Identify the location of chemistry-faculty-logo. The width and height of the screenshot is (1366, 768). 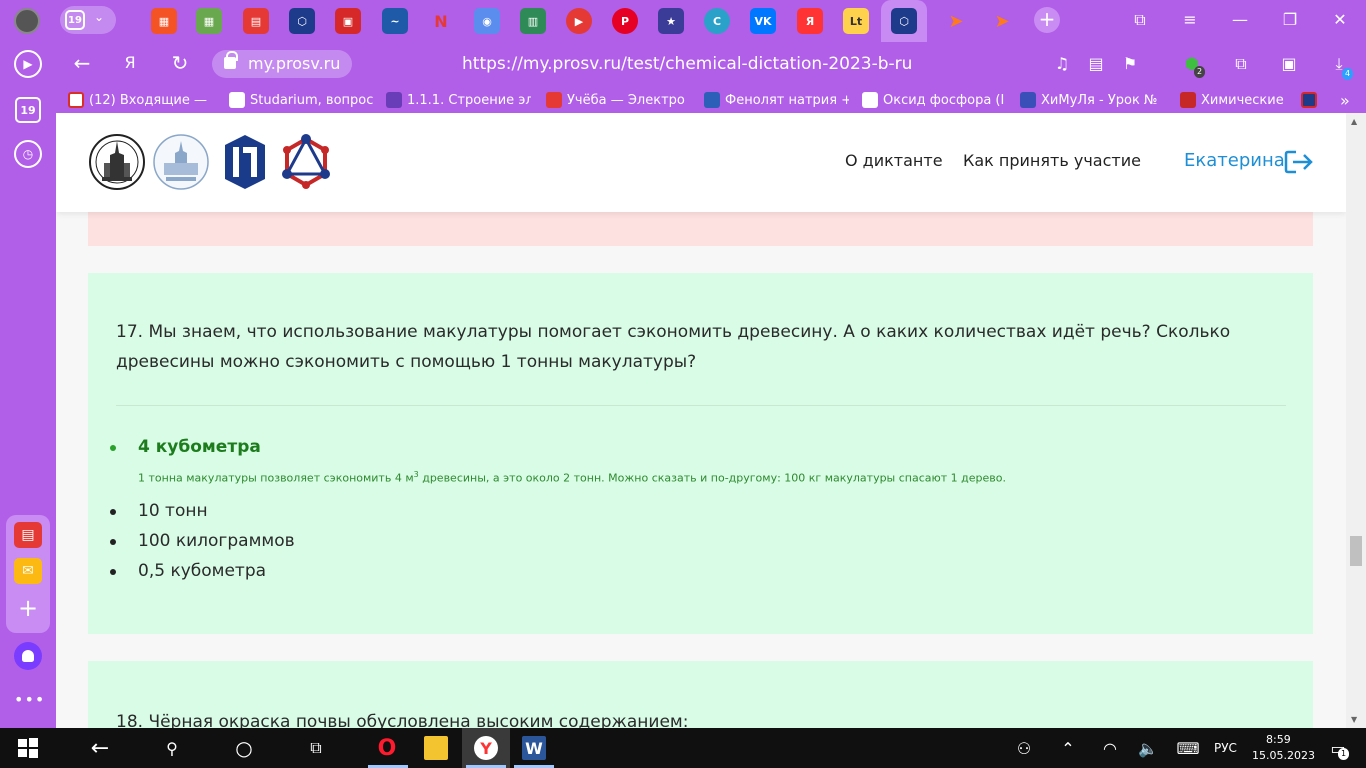
(181, 162).